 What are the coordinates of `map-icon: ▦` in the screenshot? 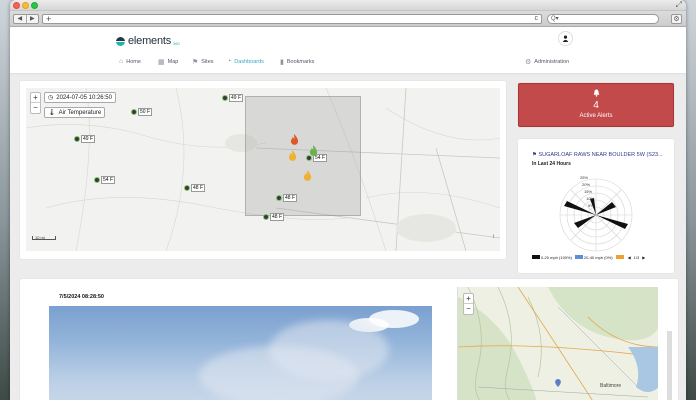 It's located at (161, 62).